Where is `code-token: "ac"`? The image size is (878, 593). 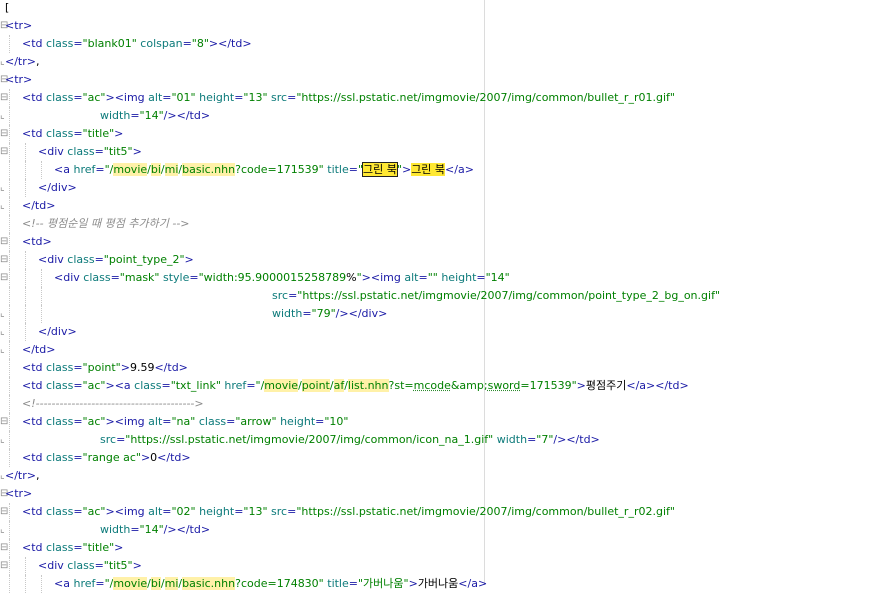 code-token: "ac" is located at coordinates (94, 385).